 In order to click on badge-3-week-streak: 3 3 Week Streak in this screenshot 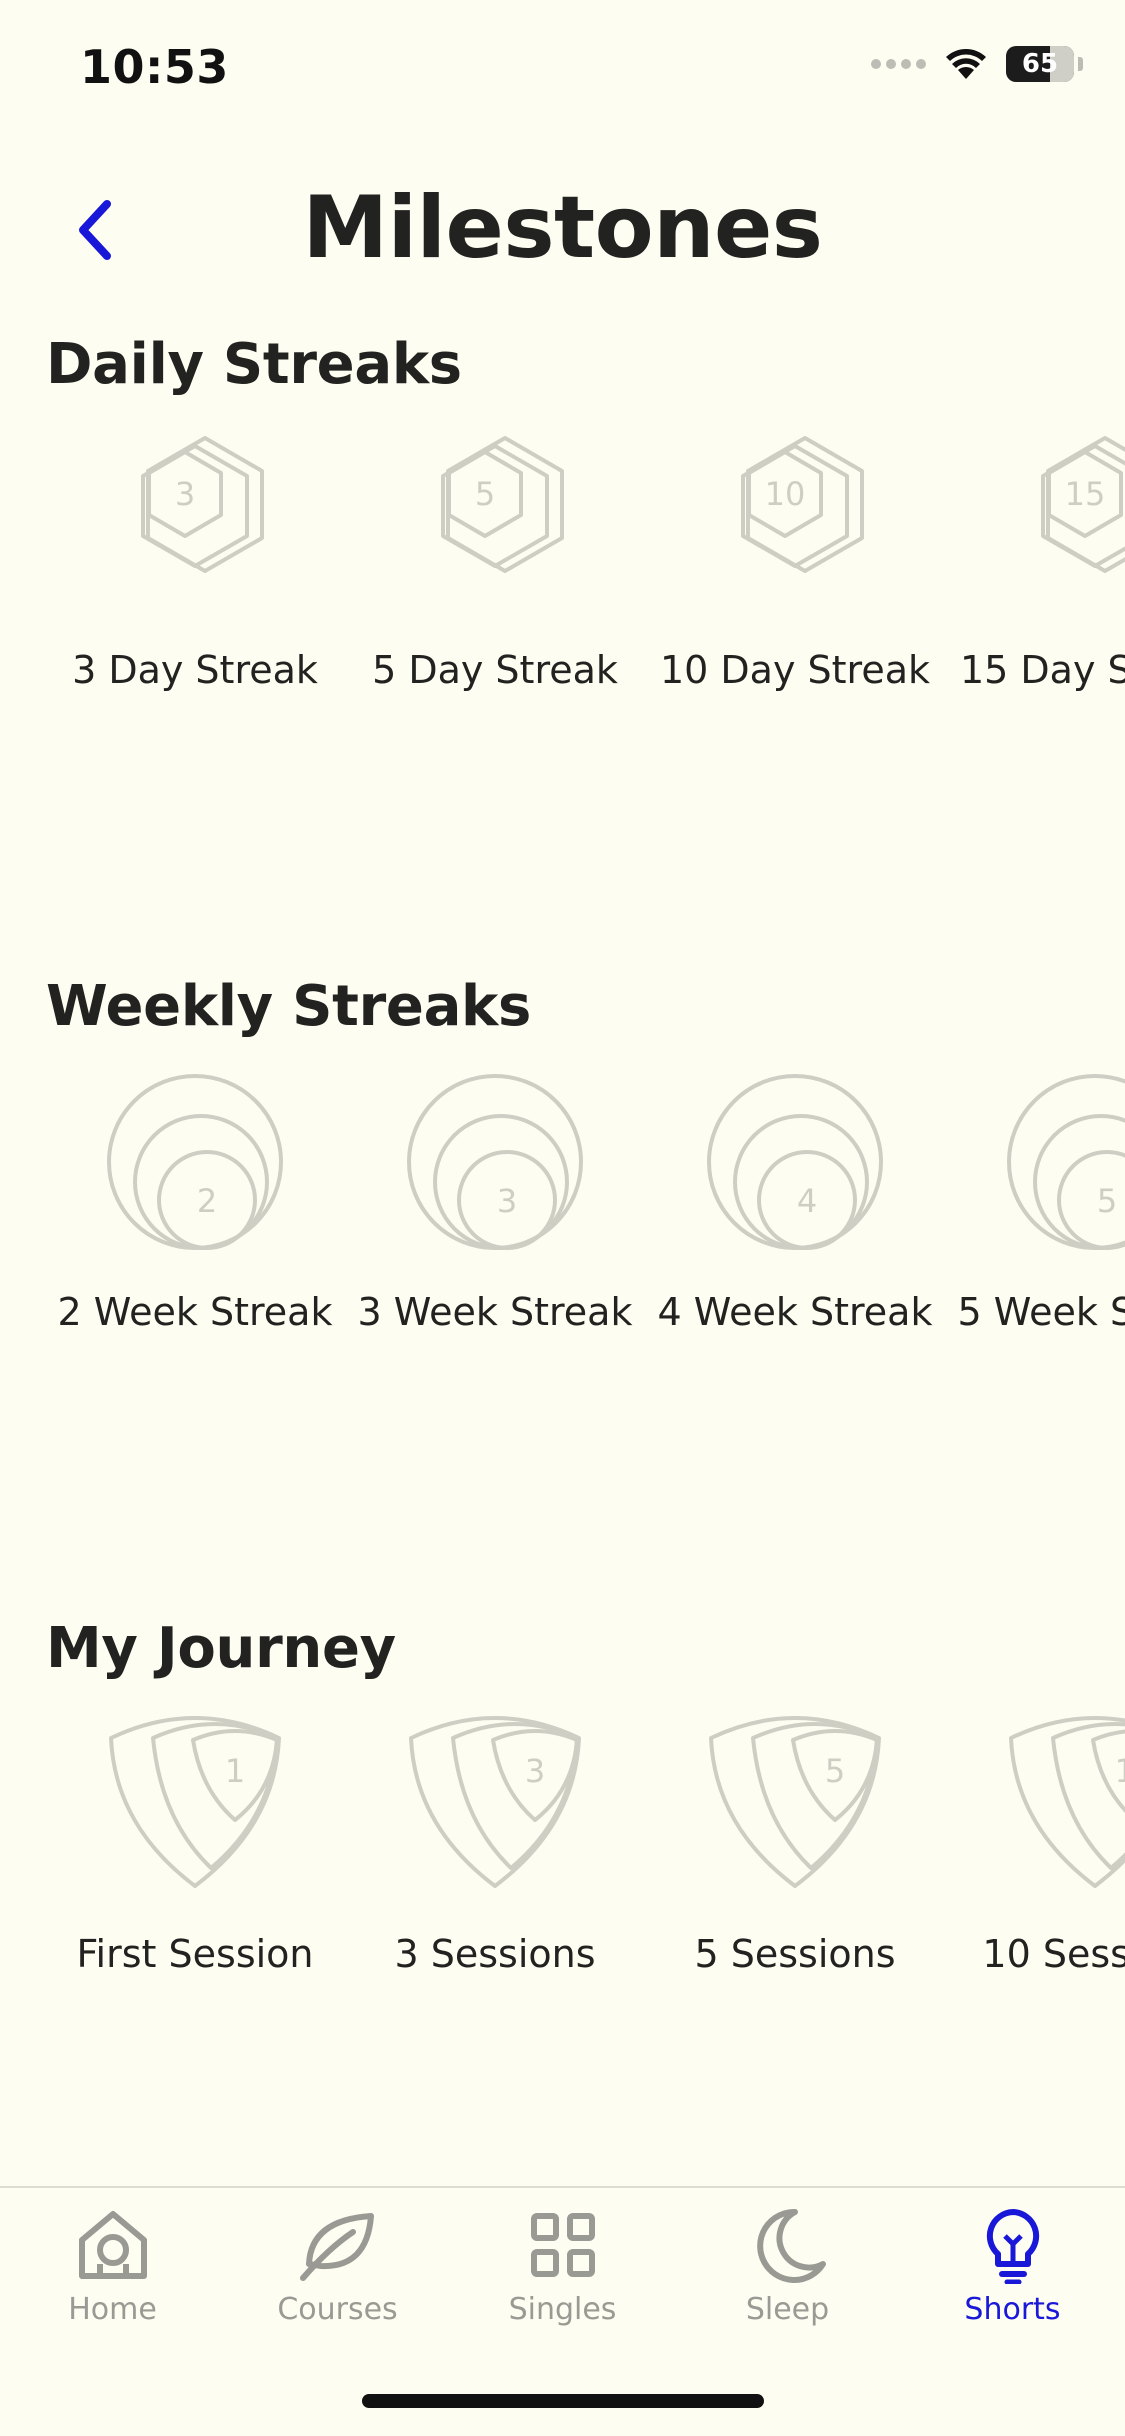, I will do `click(495, 1239)`.